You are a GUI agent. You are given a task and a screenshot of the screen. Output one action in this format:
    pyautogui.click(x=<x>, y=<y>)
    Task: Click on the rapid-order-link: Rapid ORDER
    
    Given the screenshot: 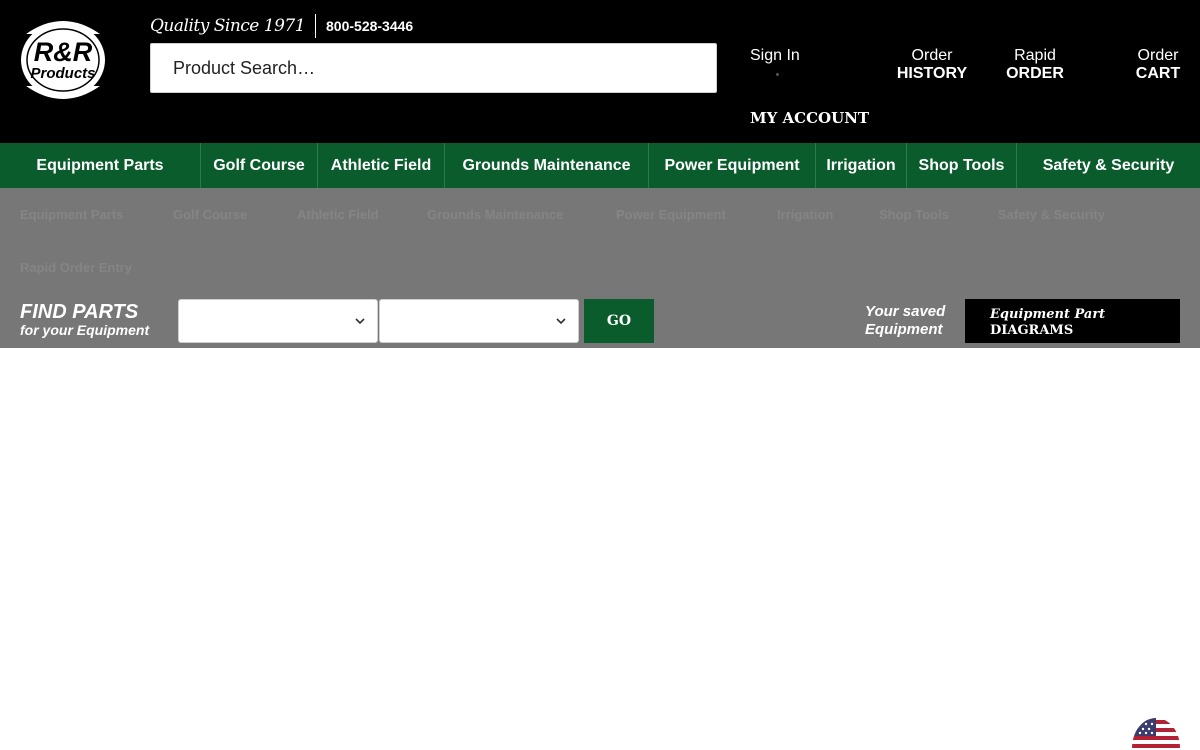 What is the action you would take?
    pyautogui.click(x=1035, y=65)
    